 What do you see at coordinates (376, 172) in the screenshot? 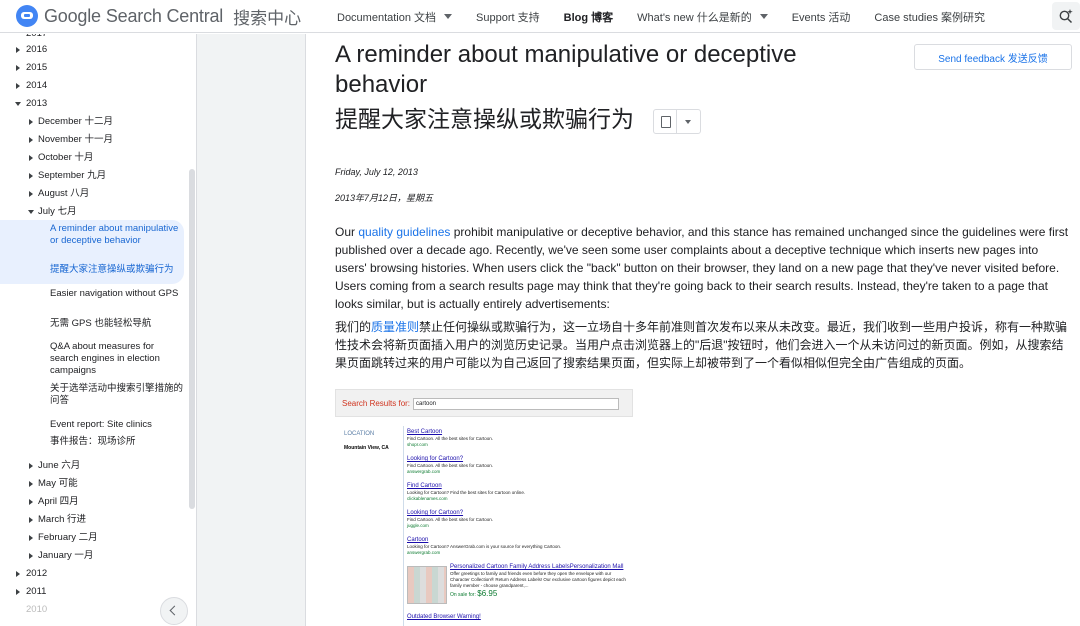
I see `date-en: Friday, July 12, 2013` at bounding box center [376, 172].